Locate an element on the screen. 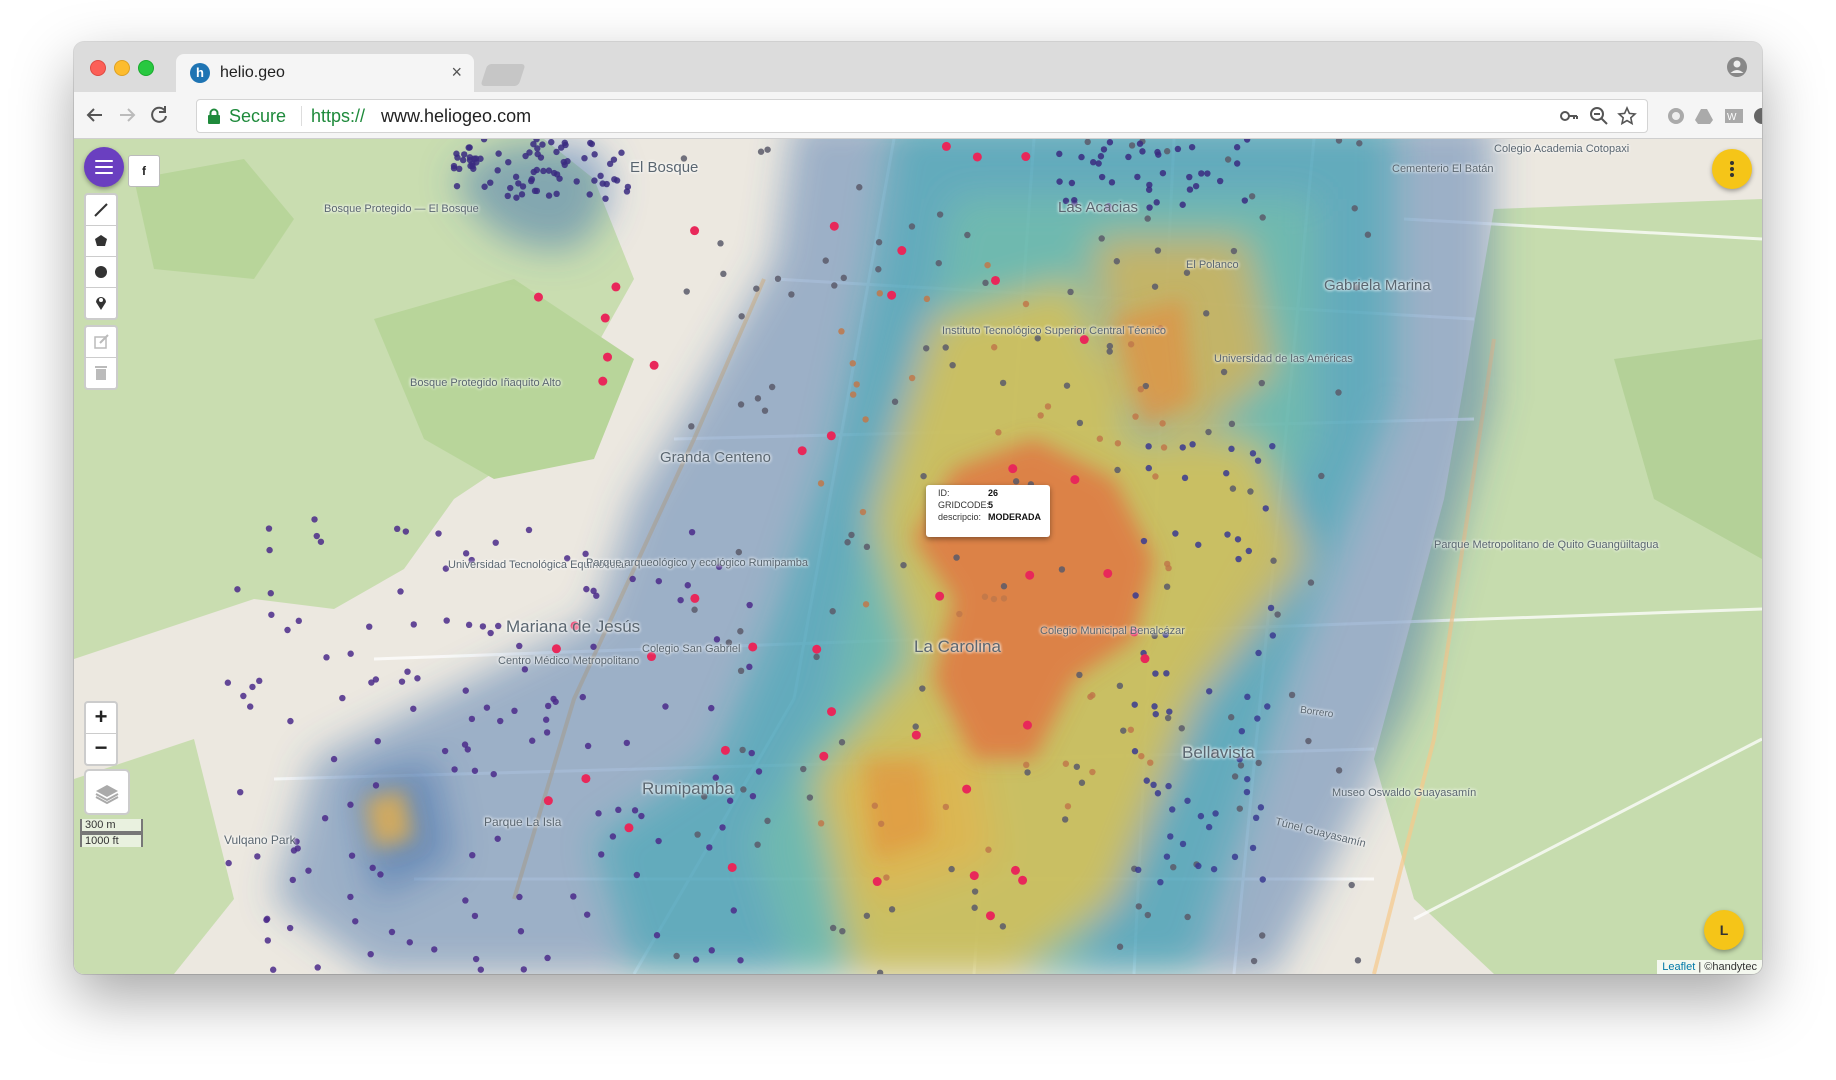 The height and width of the screenshot is (1080, 1836). attribution: Leaflet | ©handytec is located at coordinates (1709, 967).